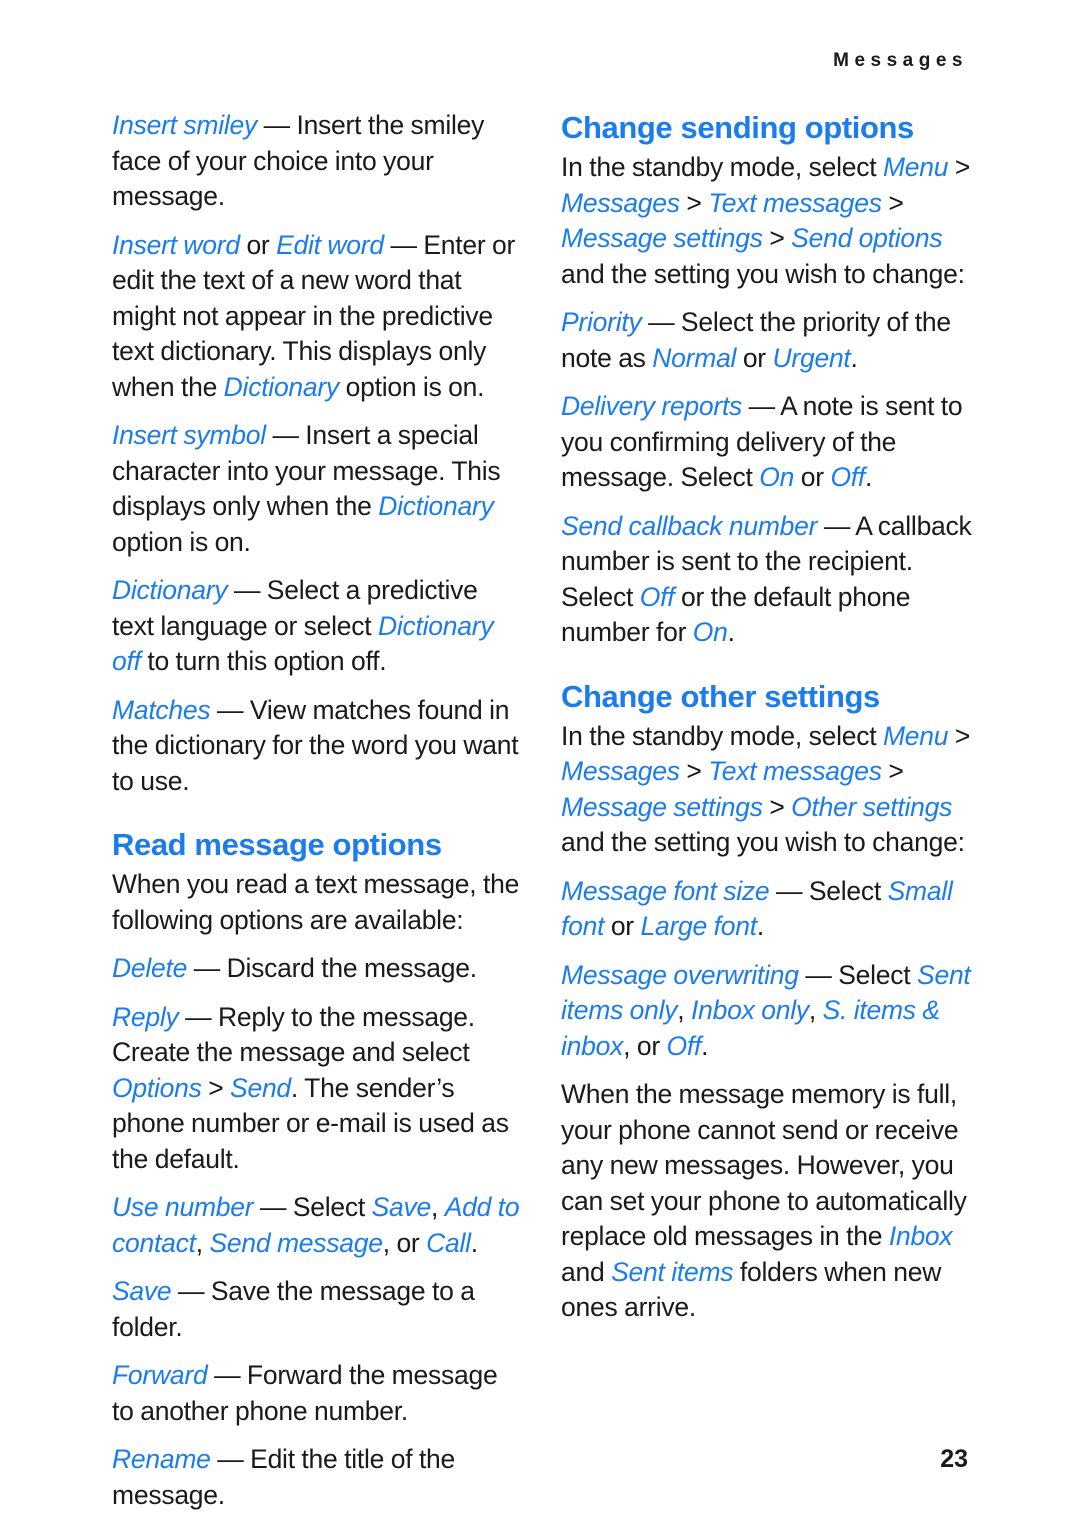 This screenshot has height=1530, width=1080. I want to click on body-text: option is on., so click(412, 386).